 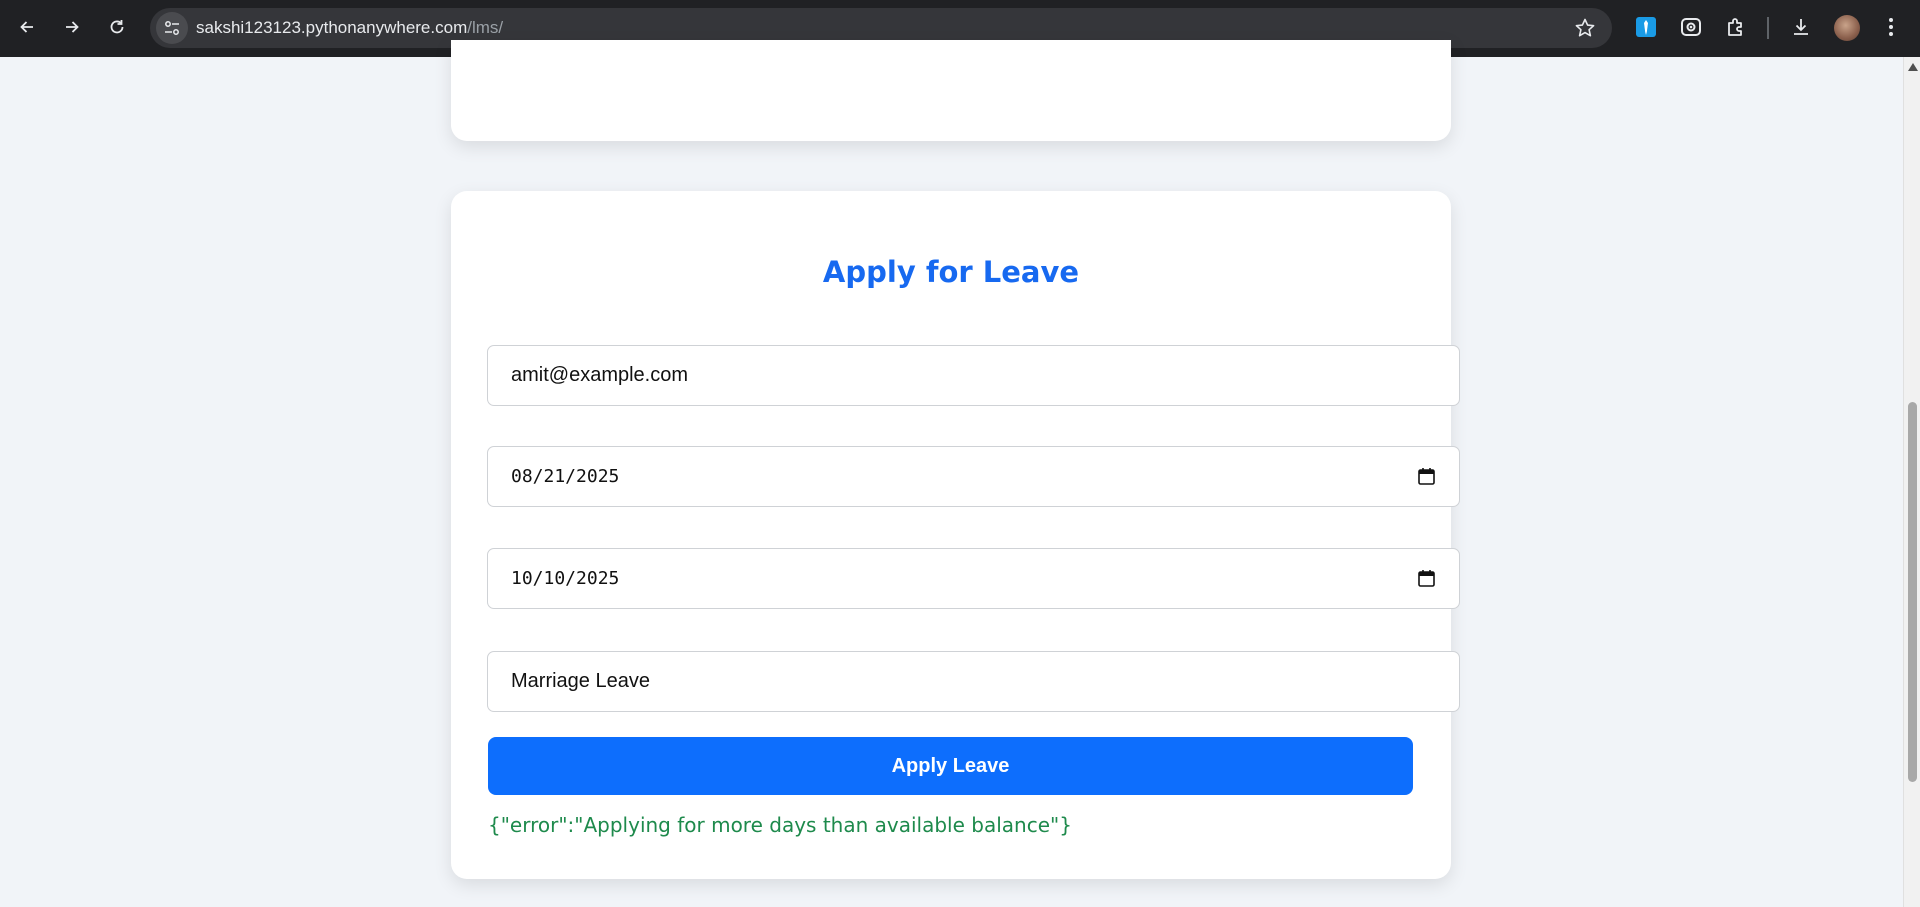 What do you see at coordinates (973, 375) in the screenshot?
I see `email-field: amit@example.com` at bounding box center [973, 375].